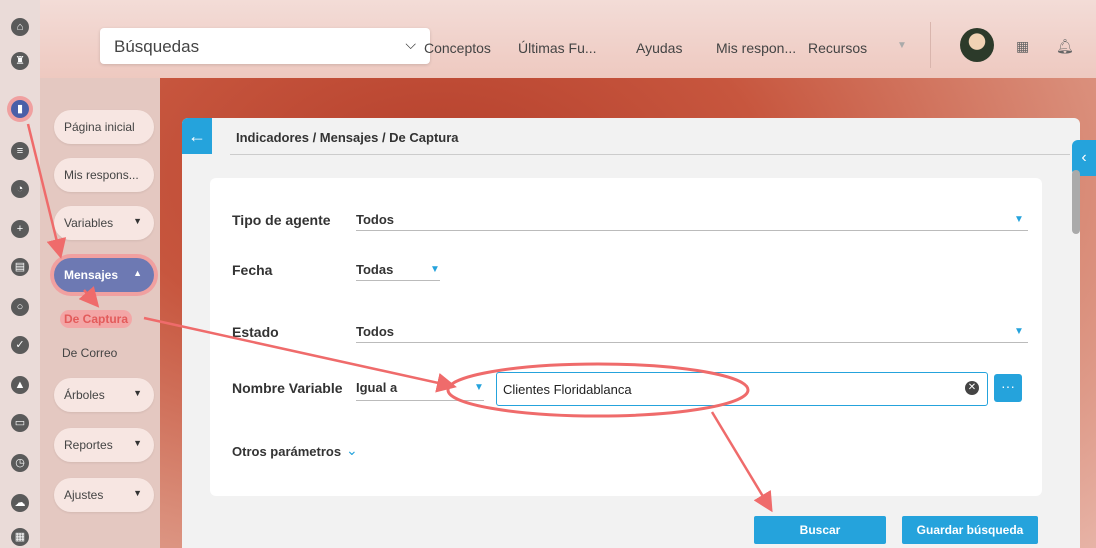 The height and width of the screenshot is (548, 1096). I want to click on chevron-down-icon: ⌵, so click(410, 44).